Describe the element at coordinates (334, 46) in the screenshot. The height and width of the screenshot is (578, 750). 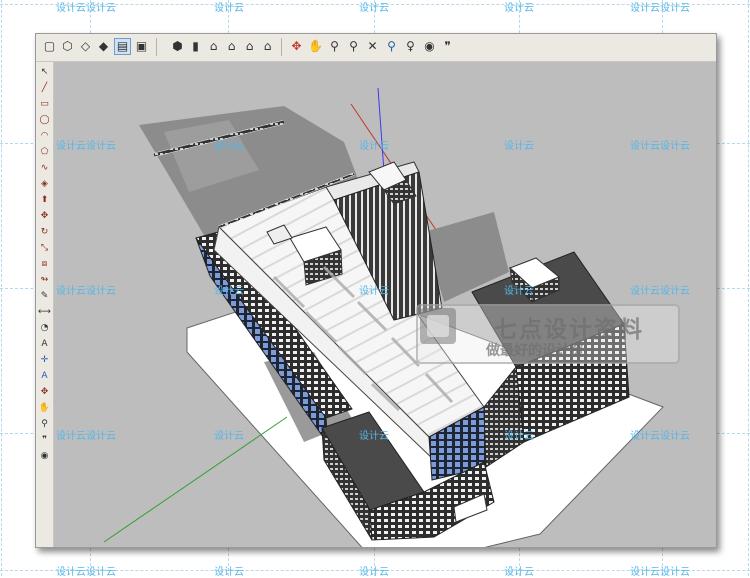
I see `zoom-tool-icon: ⚲` at that location.